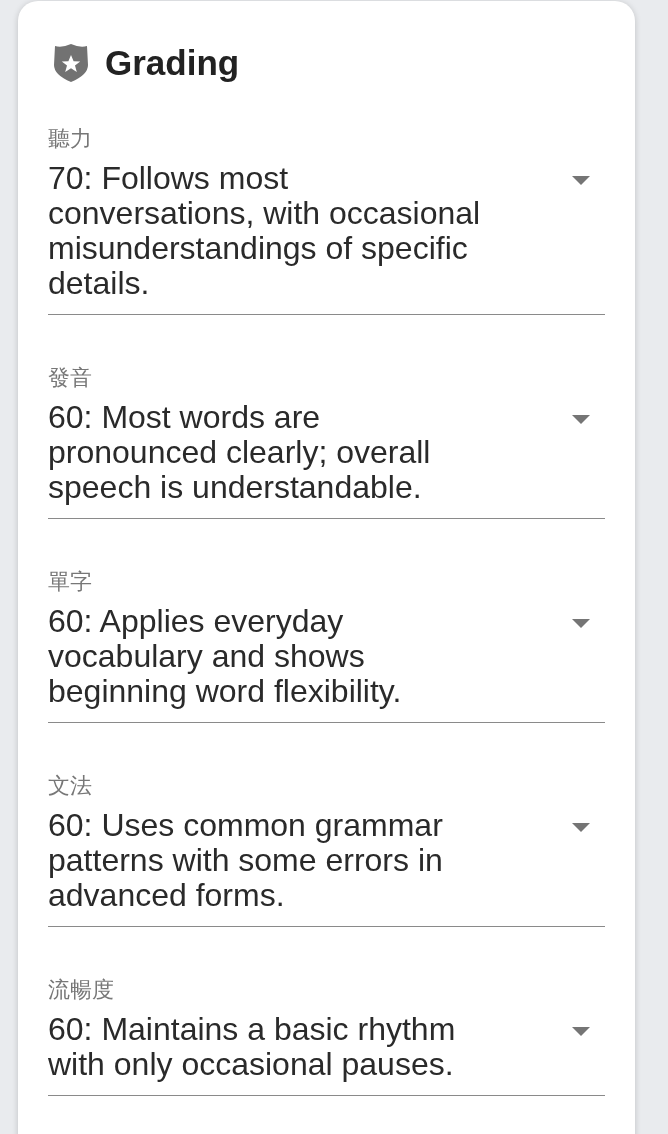 This screenshot has height=1134, width=668. I want to click on dropdown-field: 60: Uses common grammar patterns with some errors in advanced forms., so click(326, 867).